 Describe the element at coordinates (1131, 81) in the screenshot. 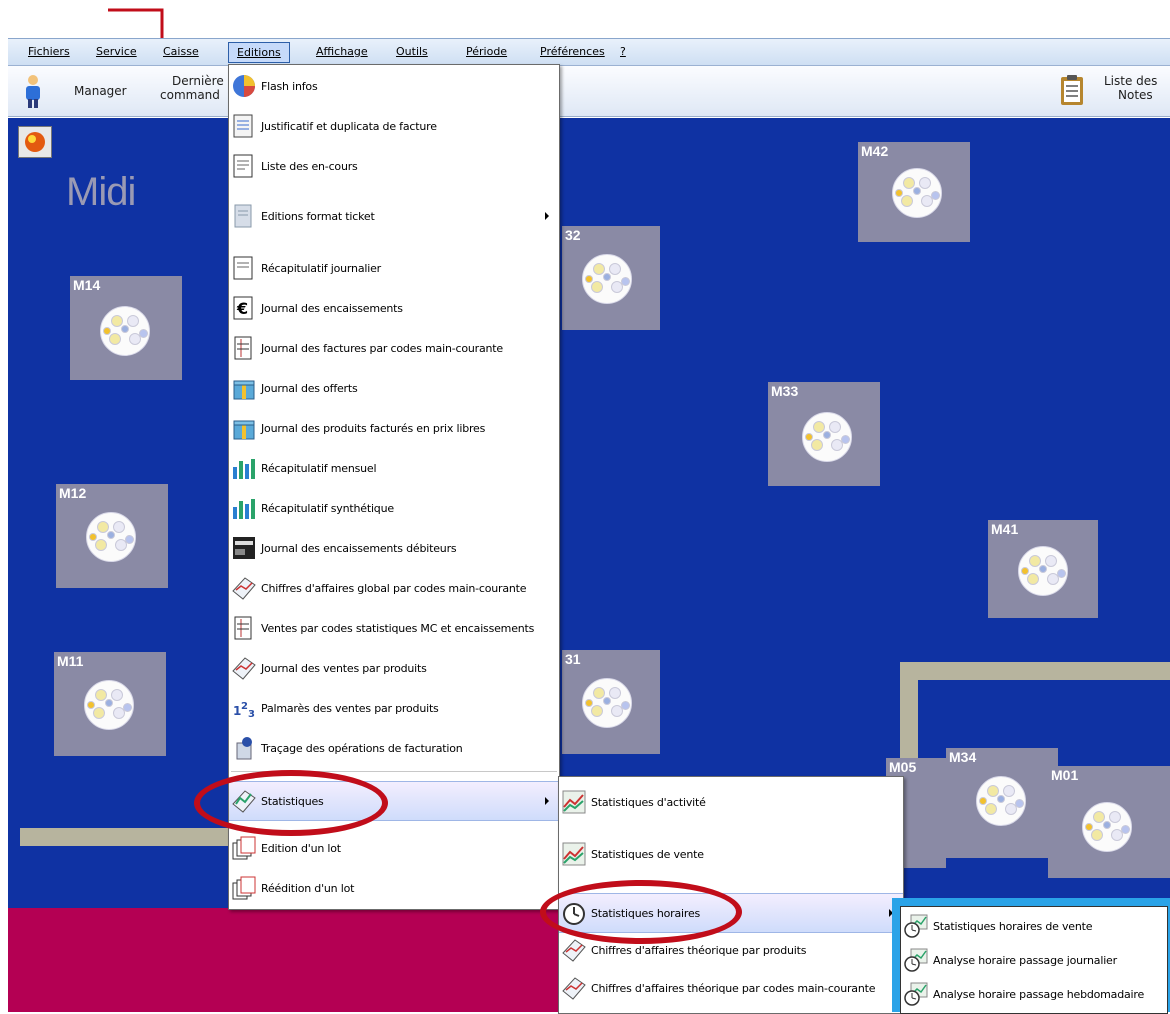

I see `liste-label-line1: Liste des` at that location.